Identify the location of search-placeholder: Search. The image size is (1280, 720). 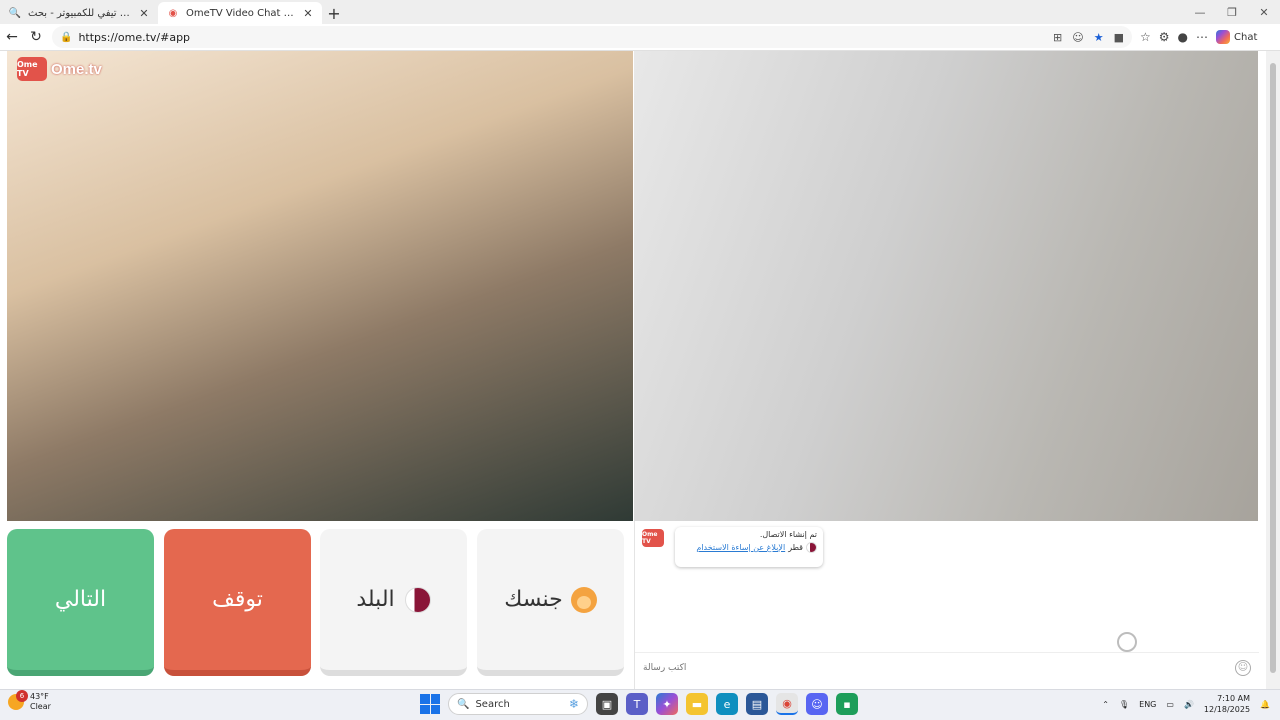
(492, 704).